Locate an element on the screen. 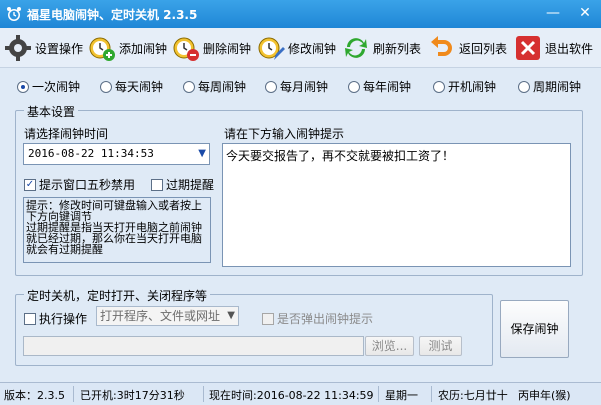  radio-periodic-label: 周期闹钟 is located at coordinates (557, 87).